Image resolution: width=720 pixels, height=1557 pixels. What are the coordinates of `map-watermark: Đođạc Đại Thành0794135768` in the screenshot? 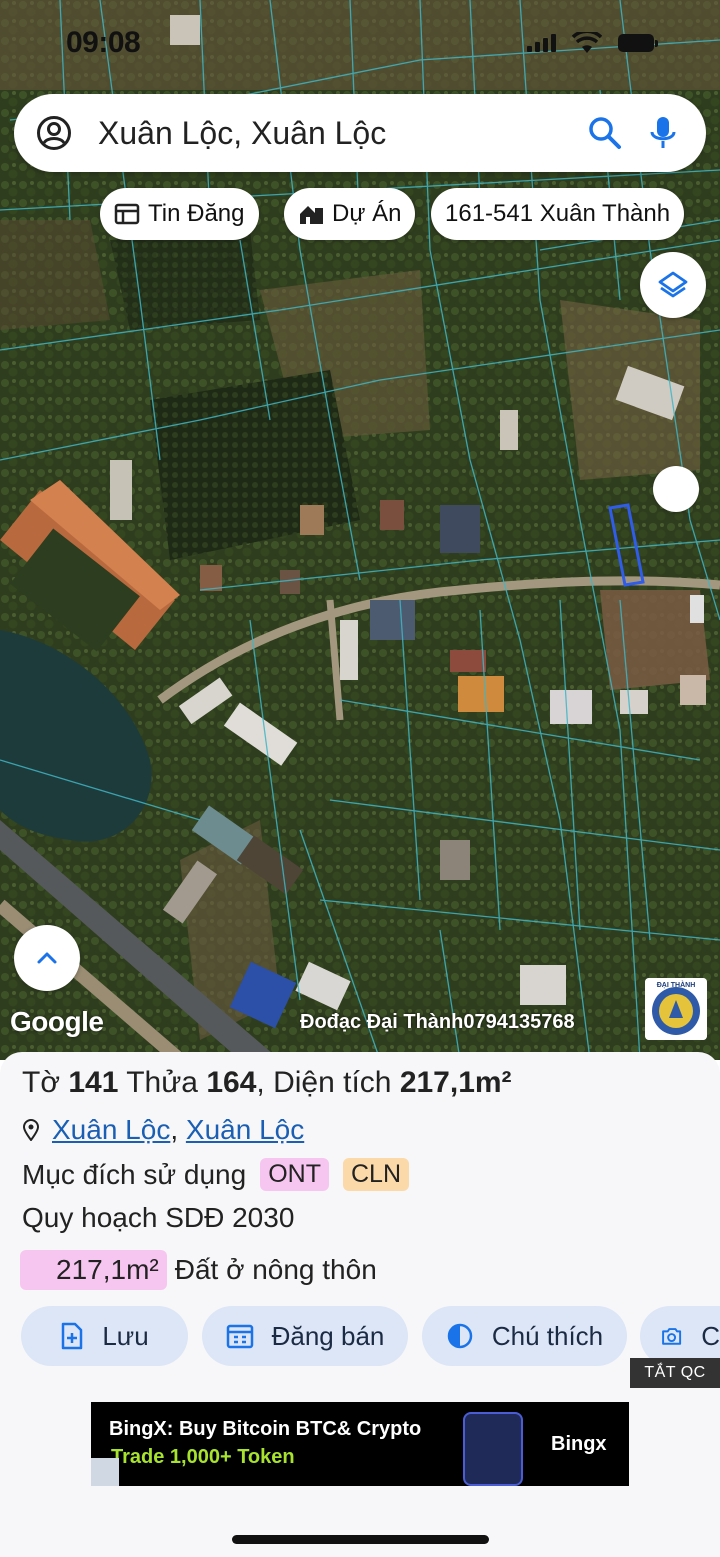 It's located at (437, 1022).